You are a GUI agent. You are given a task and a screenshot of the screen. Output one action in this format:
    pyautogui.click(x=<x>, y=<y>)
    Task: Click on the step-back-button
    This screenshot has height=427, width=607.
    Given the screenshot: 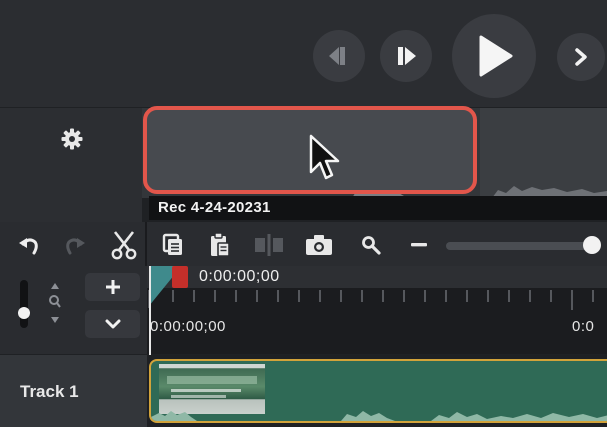 What is the action you would take?
    pyautogui.click(x=339, y=56)
    